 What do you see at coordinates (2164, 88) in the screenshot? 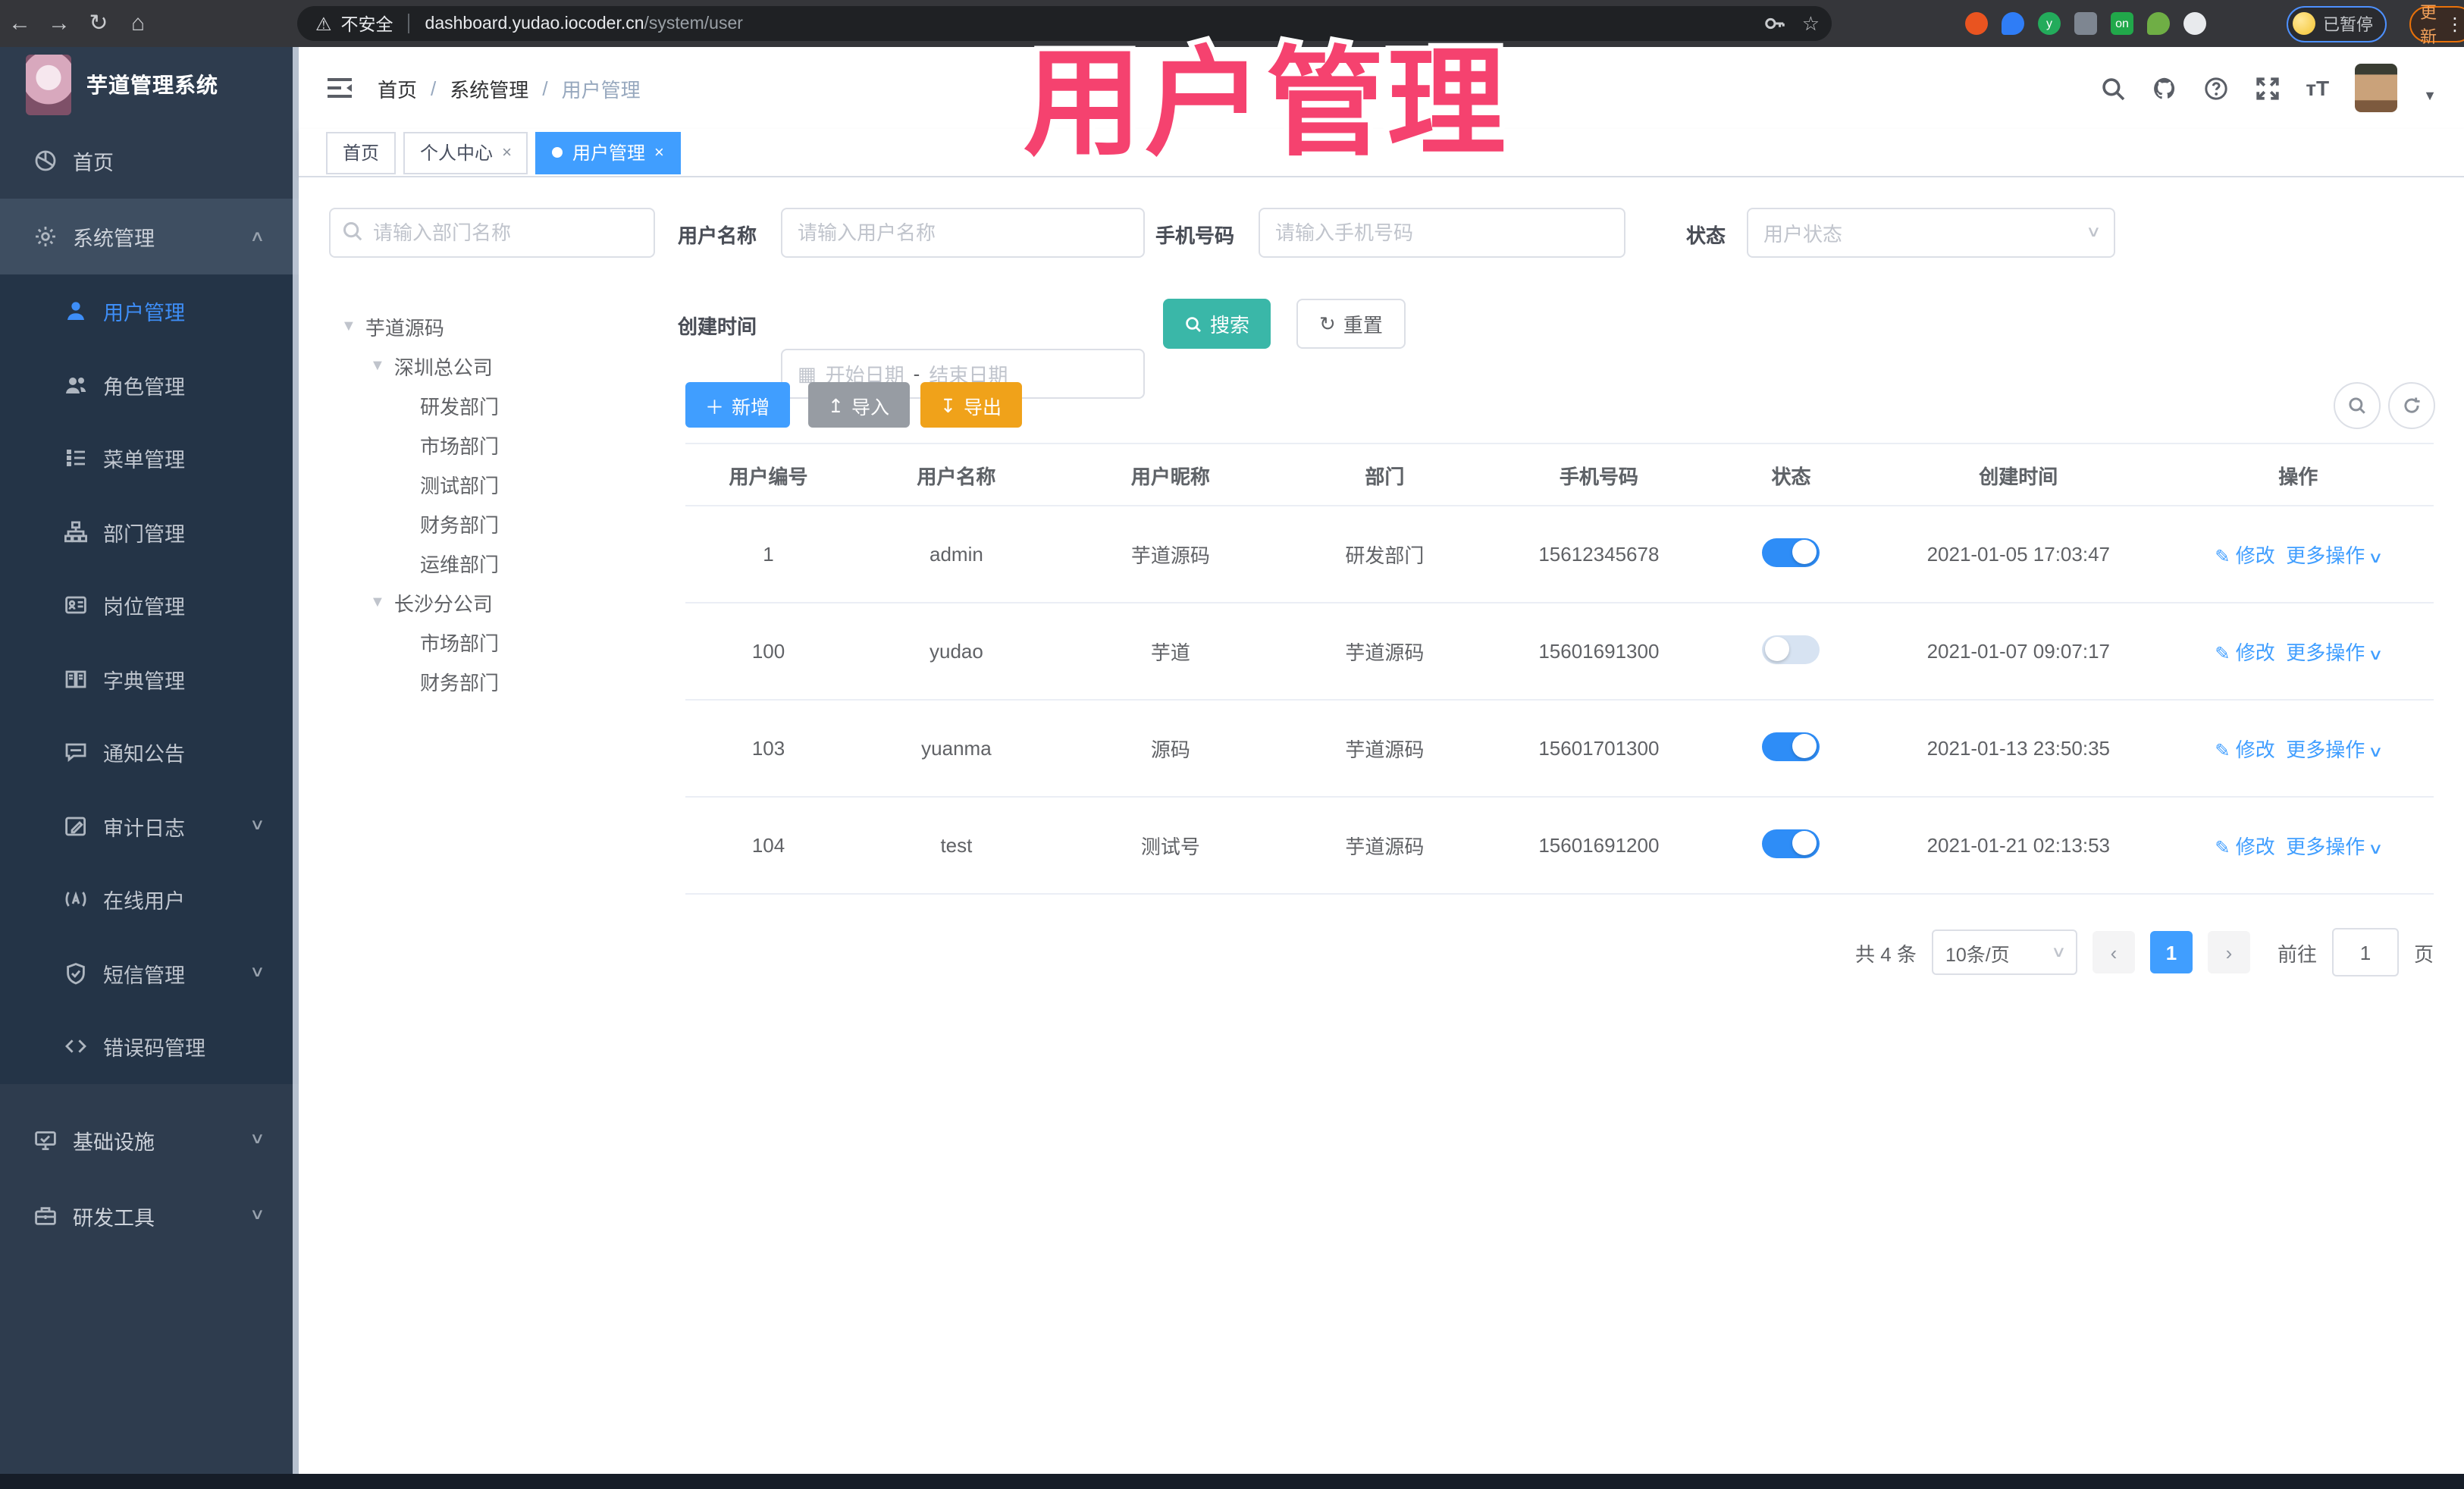
I see `github-icon` at bounding box center [2164, 88].